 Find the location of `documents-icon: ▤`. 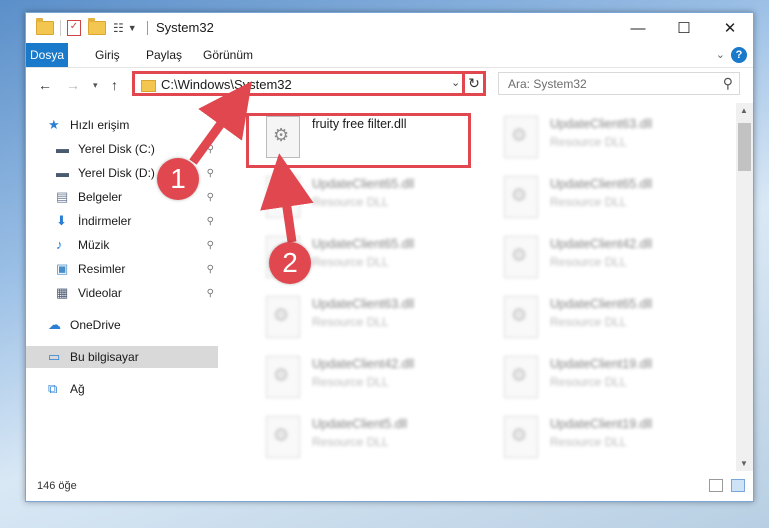

documents-icon: ▤ is located at coordinates (62, 196).